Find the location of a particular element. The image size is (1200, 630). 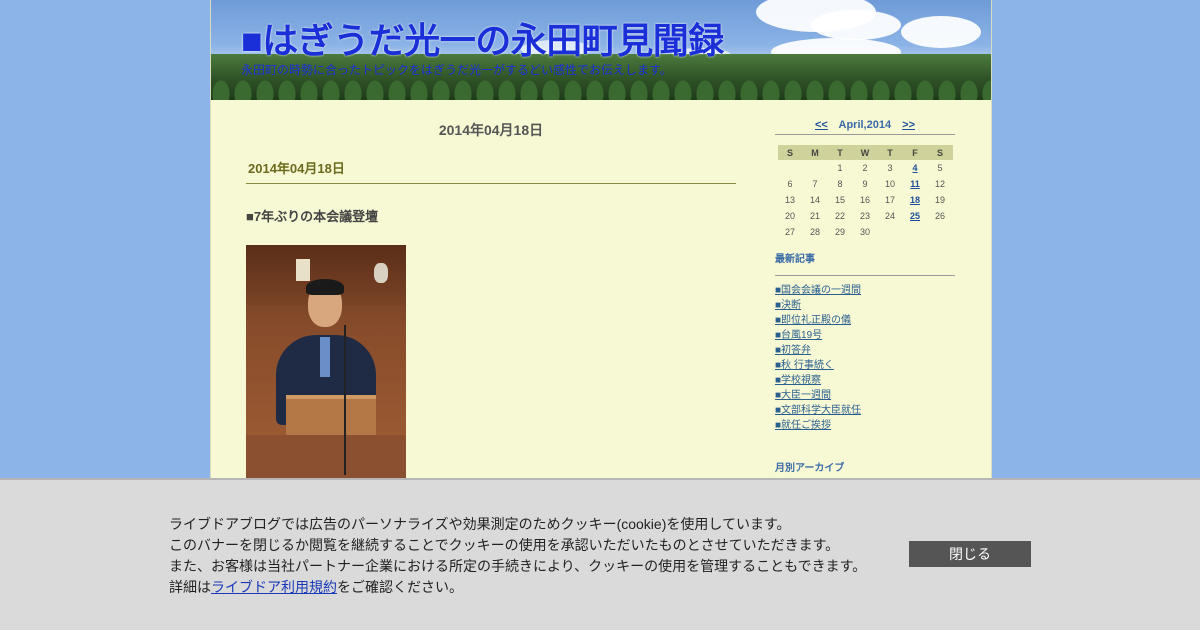

calendar-day: 12 is located at coordinates (939, 184).